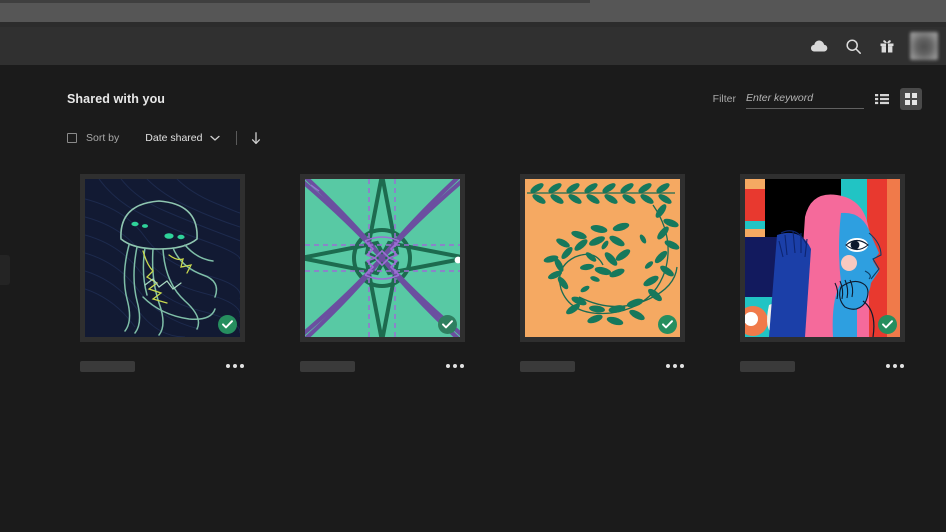 The width and height of the screenshot is (946, 532). What do you see at coordinates (724, 99) in the screenshot?
I see `filter-label: Filter` at bounding box center [724, 99].